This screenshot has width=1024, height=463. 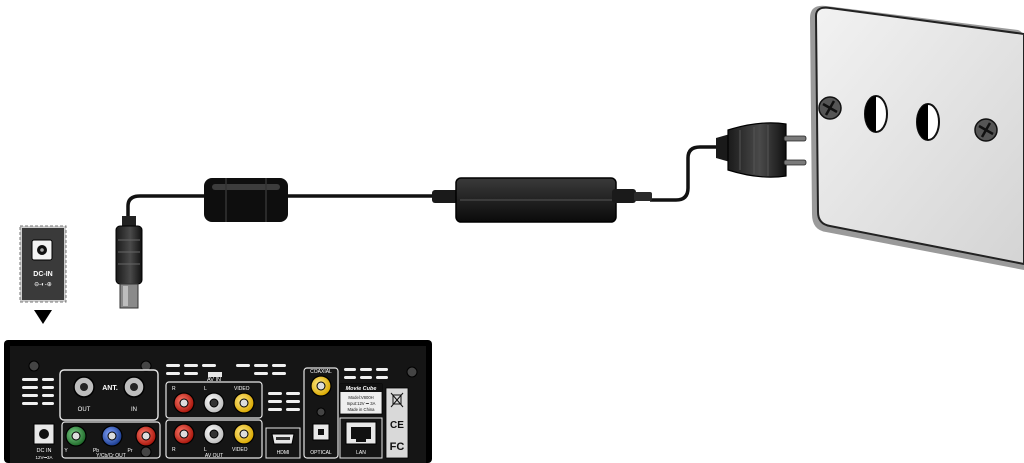 I want to click on brand-logo: Movie Cube, so click(x=361, y=389).